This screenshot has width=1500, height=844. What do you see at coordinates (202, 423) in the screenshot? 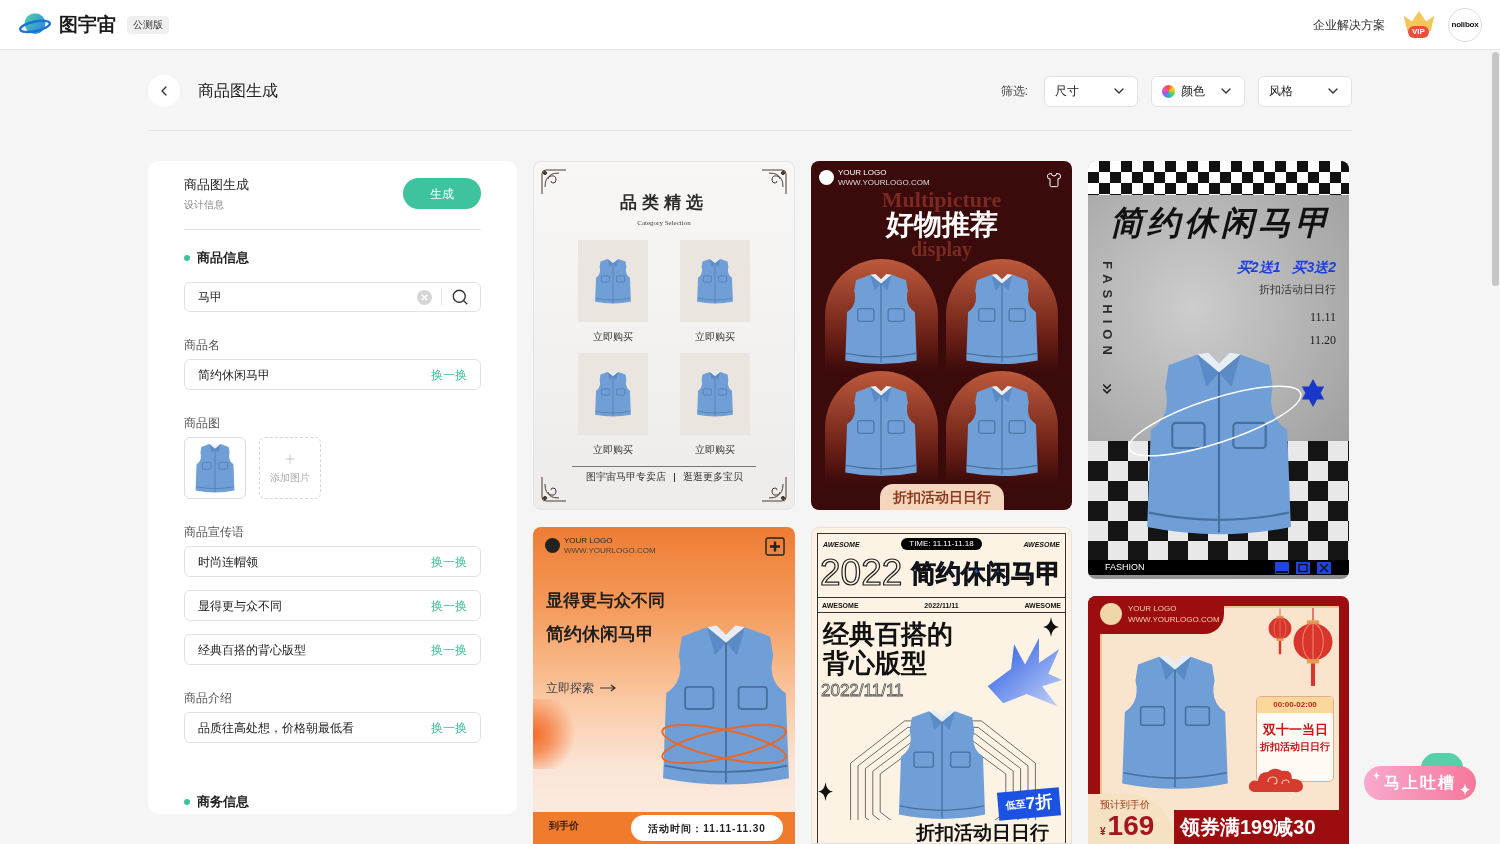
I see `field-label: 商品图` at bounding box center [202, 423].